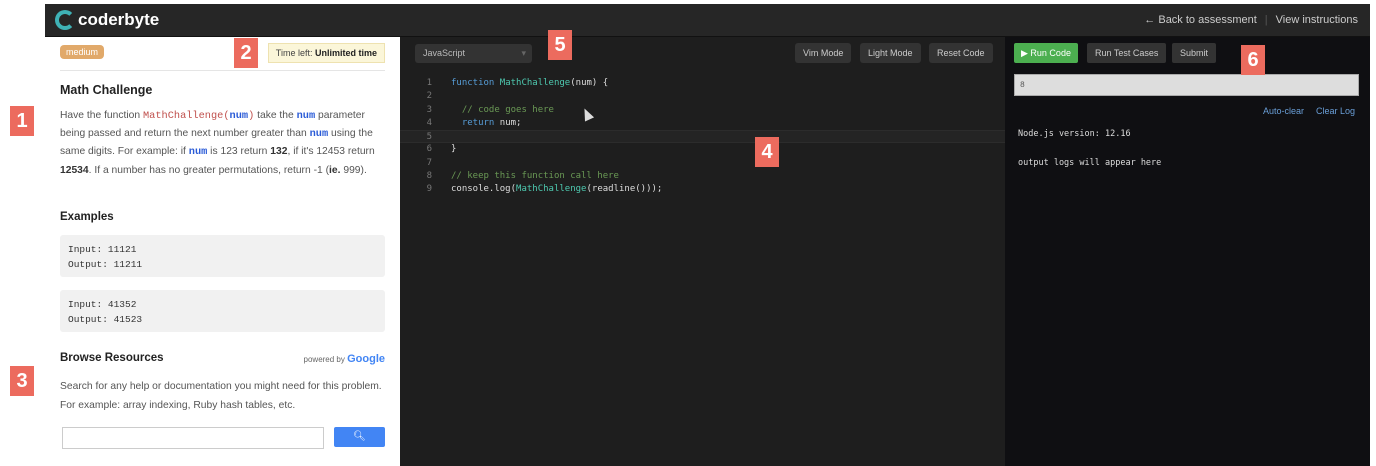 The image size is (1376, 466). Describe the element at coordinates (490, 109) in the screenshot. I see `code-line: 3 // code goes here` at that location.